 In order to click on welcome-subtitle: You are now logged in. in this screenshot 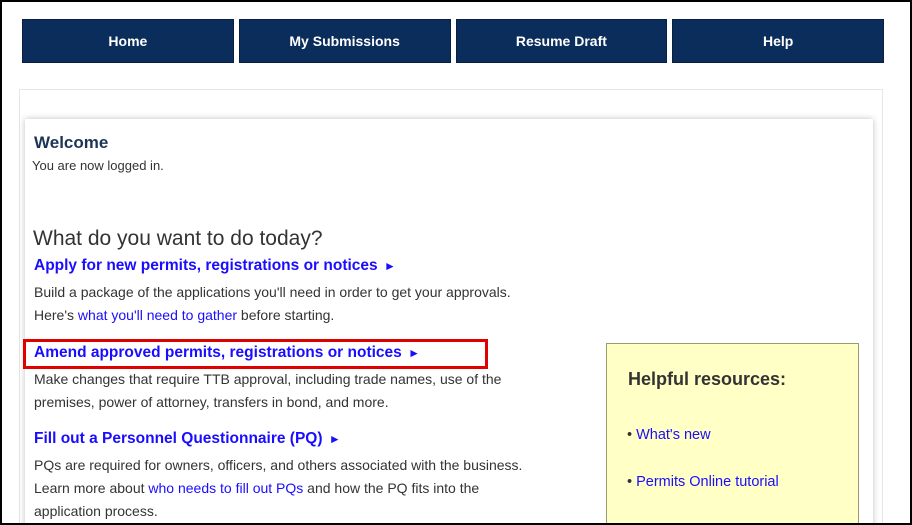, I will do `click(98, 165)`.